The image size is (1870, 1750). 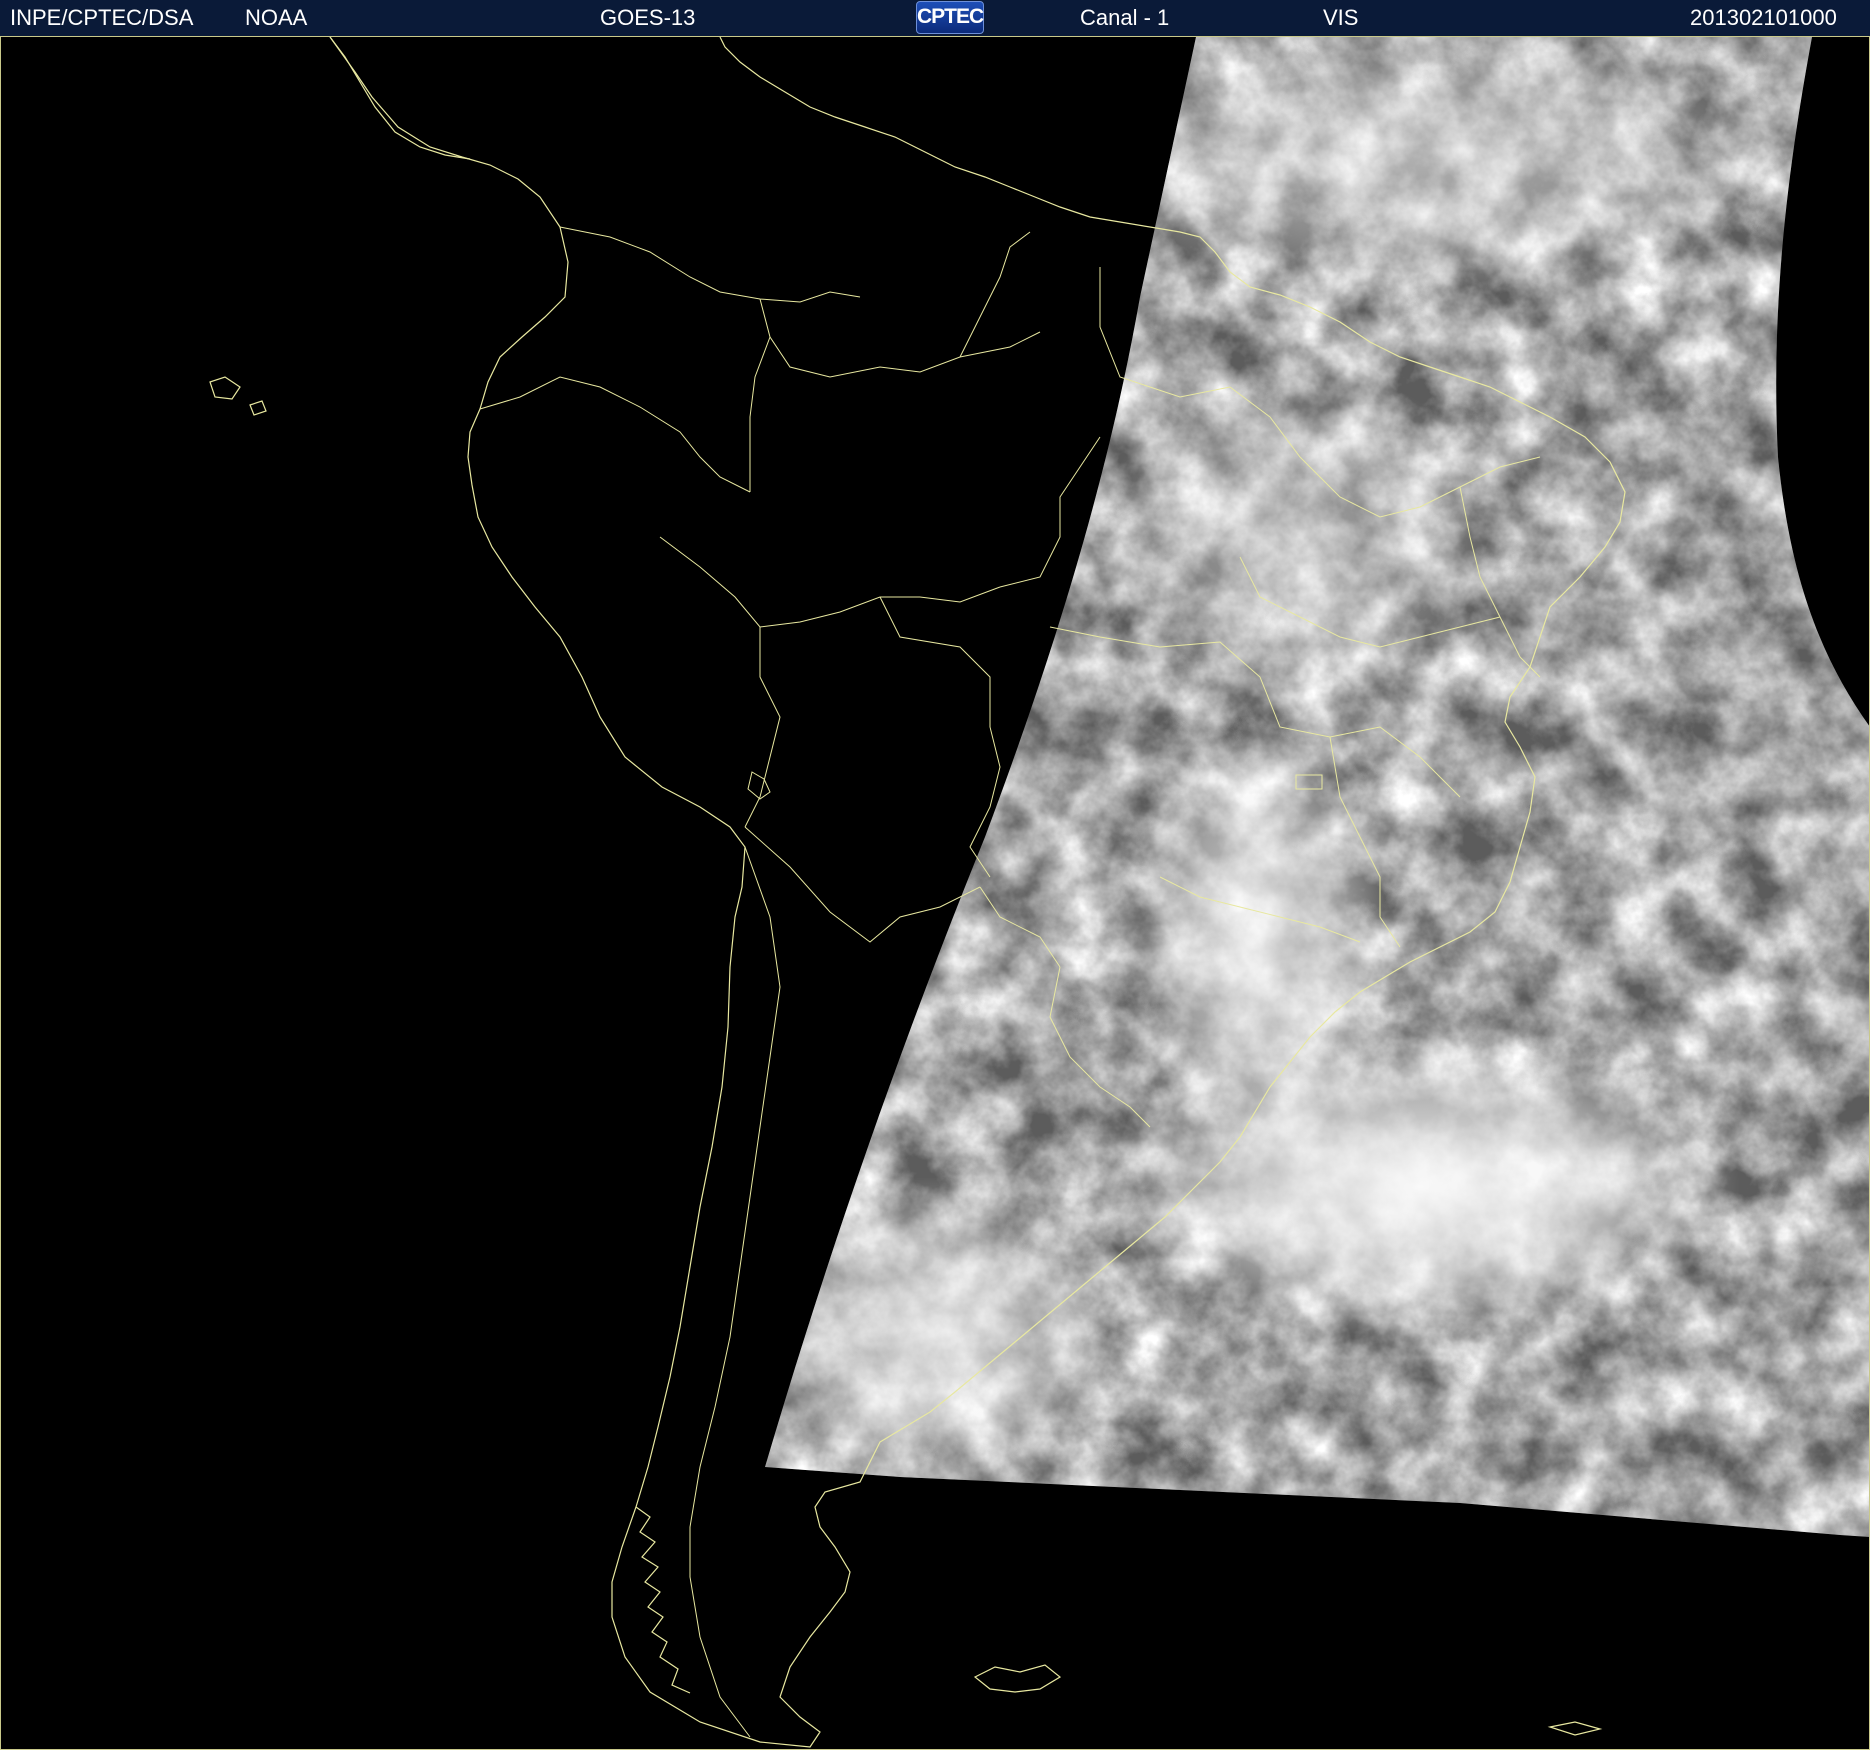 What do you see at coordinates (1017, 1678) in the screenshot?
I see `falkland-islands` at bounding box center [1017, 1678].